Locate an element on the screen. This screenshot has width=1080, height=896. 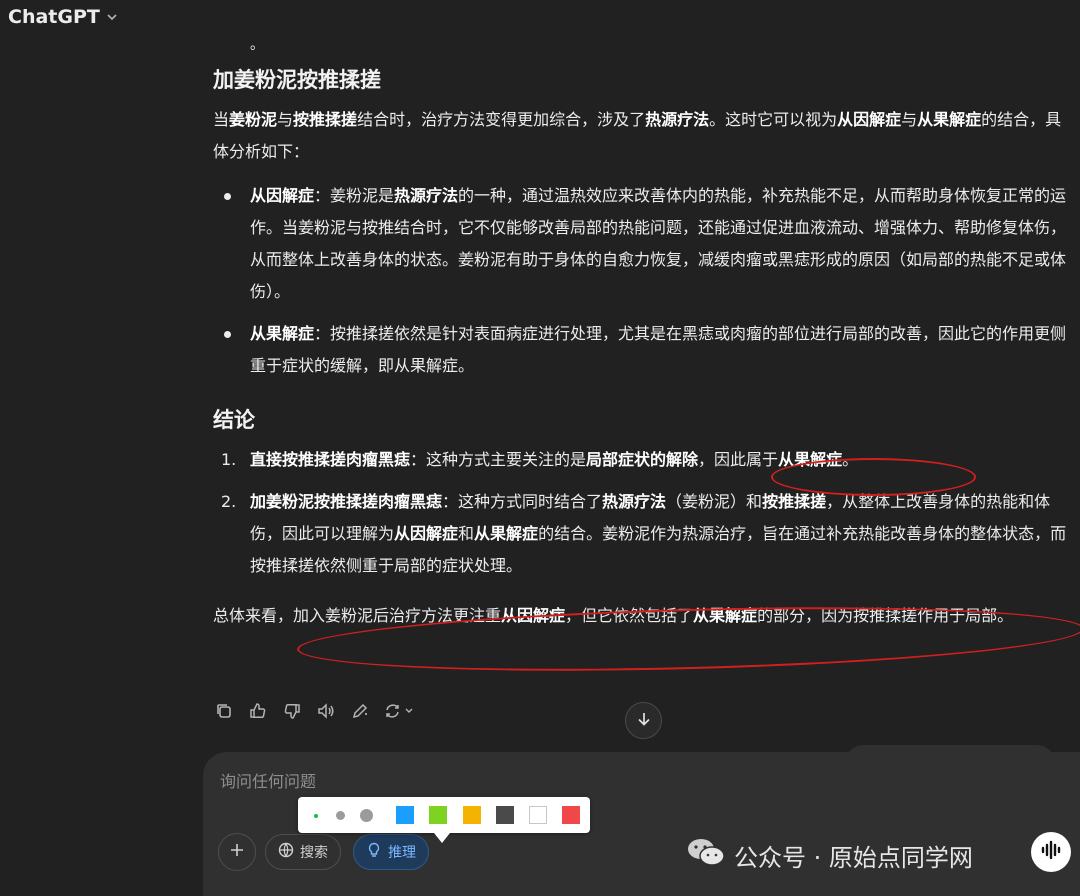
add-attachment-button is located at coordinates (237, 852).